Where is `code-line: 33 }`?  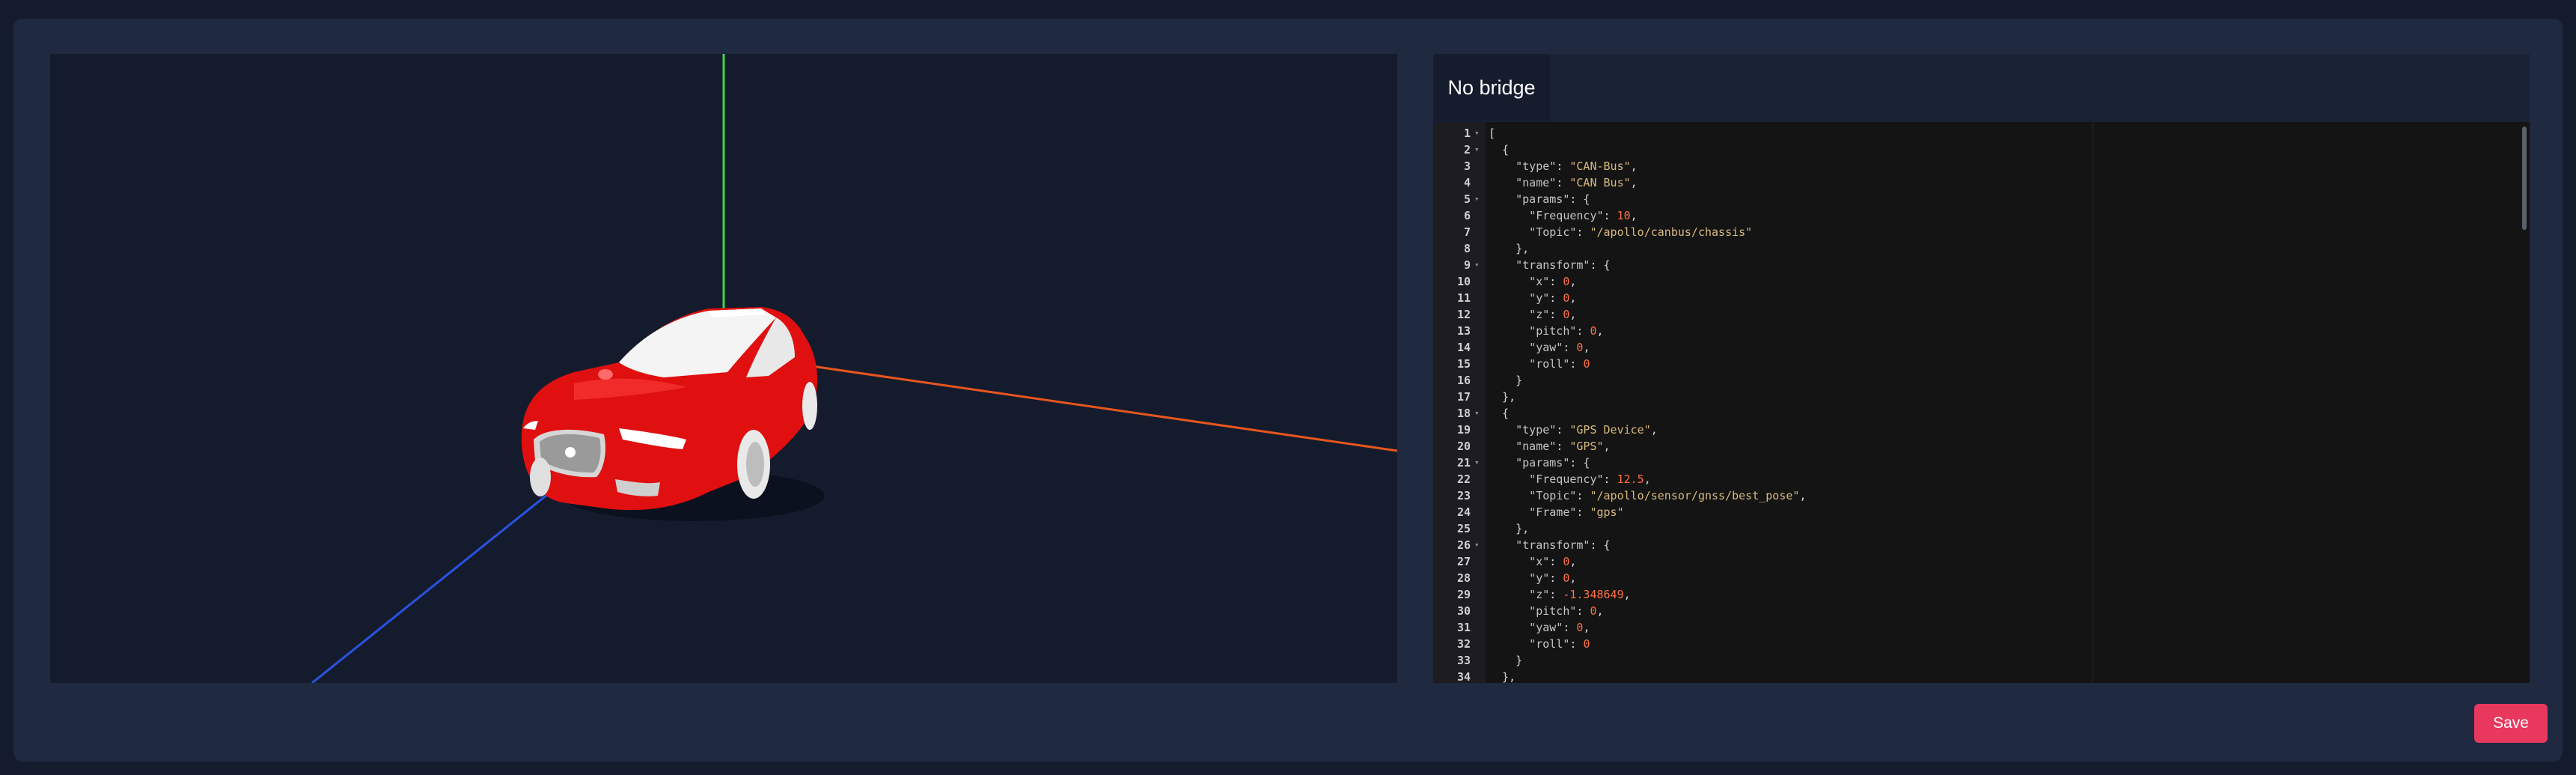
code-line: 33 } is located at coordinates (1981, 660).